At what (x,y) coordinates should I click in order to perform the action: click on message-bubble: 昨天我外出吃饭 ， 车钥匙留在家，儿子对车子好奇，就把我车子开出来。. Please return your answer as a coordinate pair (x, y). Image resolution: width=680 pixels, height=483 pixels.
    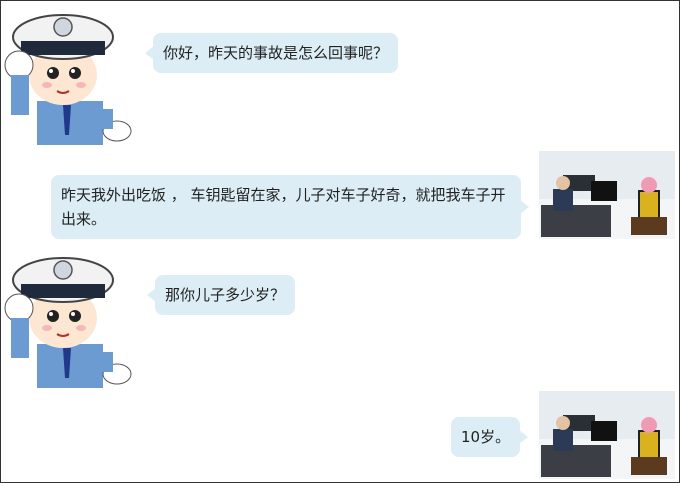
    Looking at the image, I should click on (290, 207).